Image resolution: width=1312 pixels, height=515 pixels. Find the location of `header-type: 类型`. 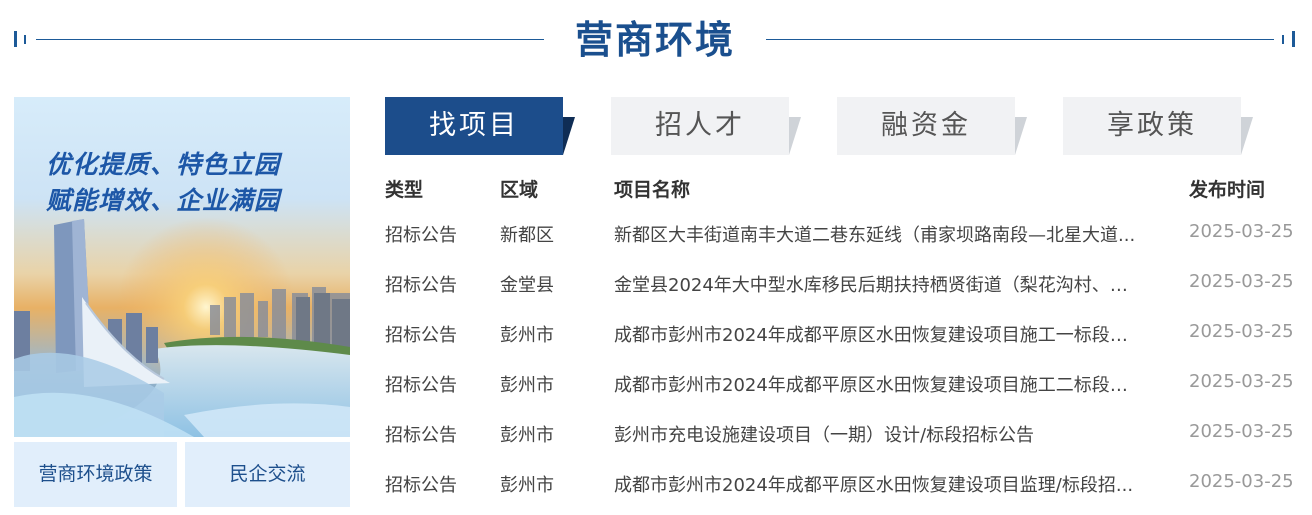

header-type: 类型 is located at coordinates (404, 190).